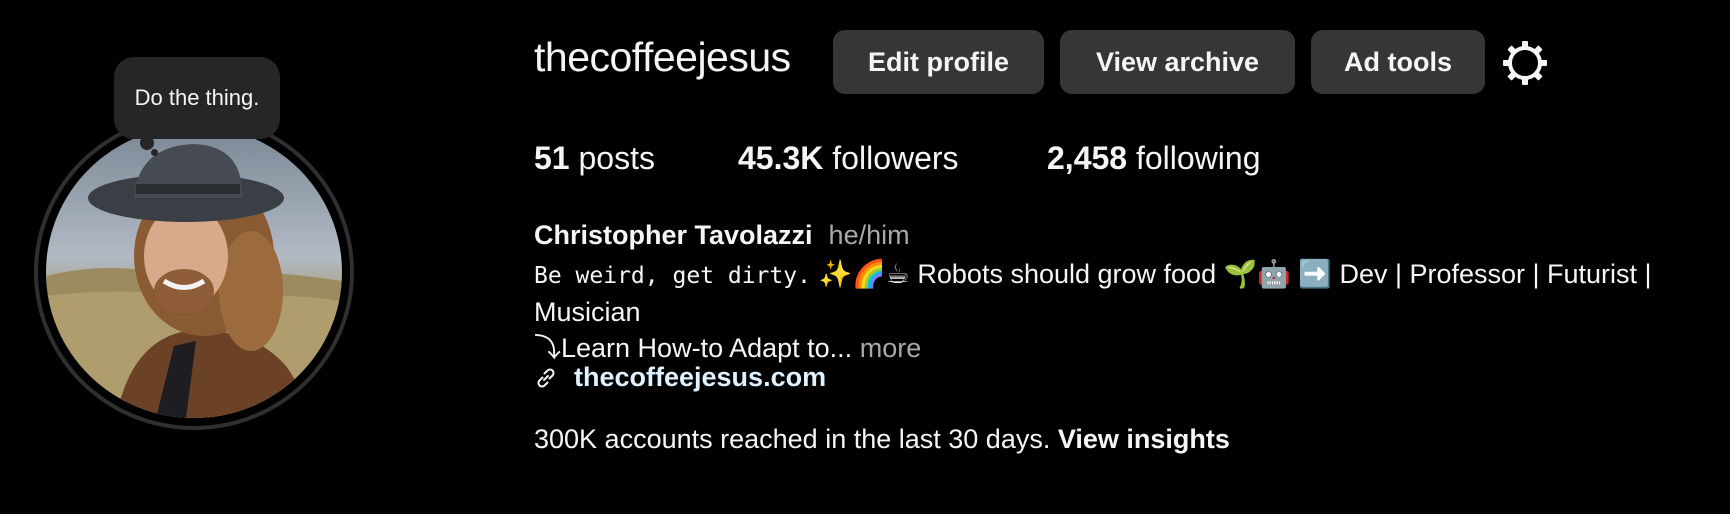 The width and height of the screenshot is (1730, 514). What do you see at coordinates (938, 62) in the screenshot?
I see `edit-profile-button: Edit profile` at bounding box center [938, 62].